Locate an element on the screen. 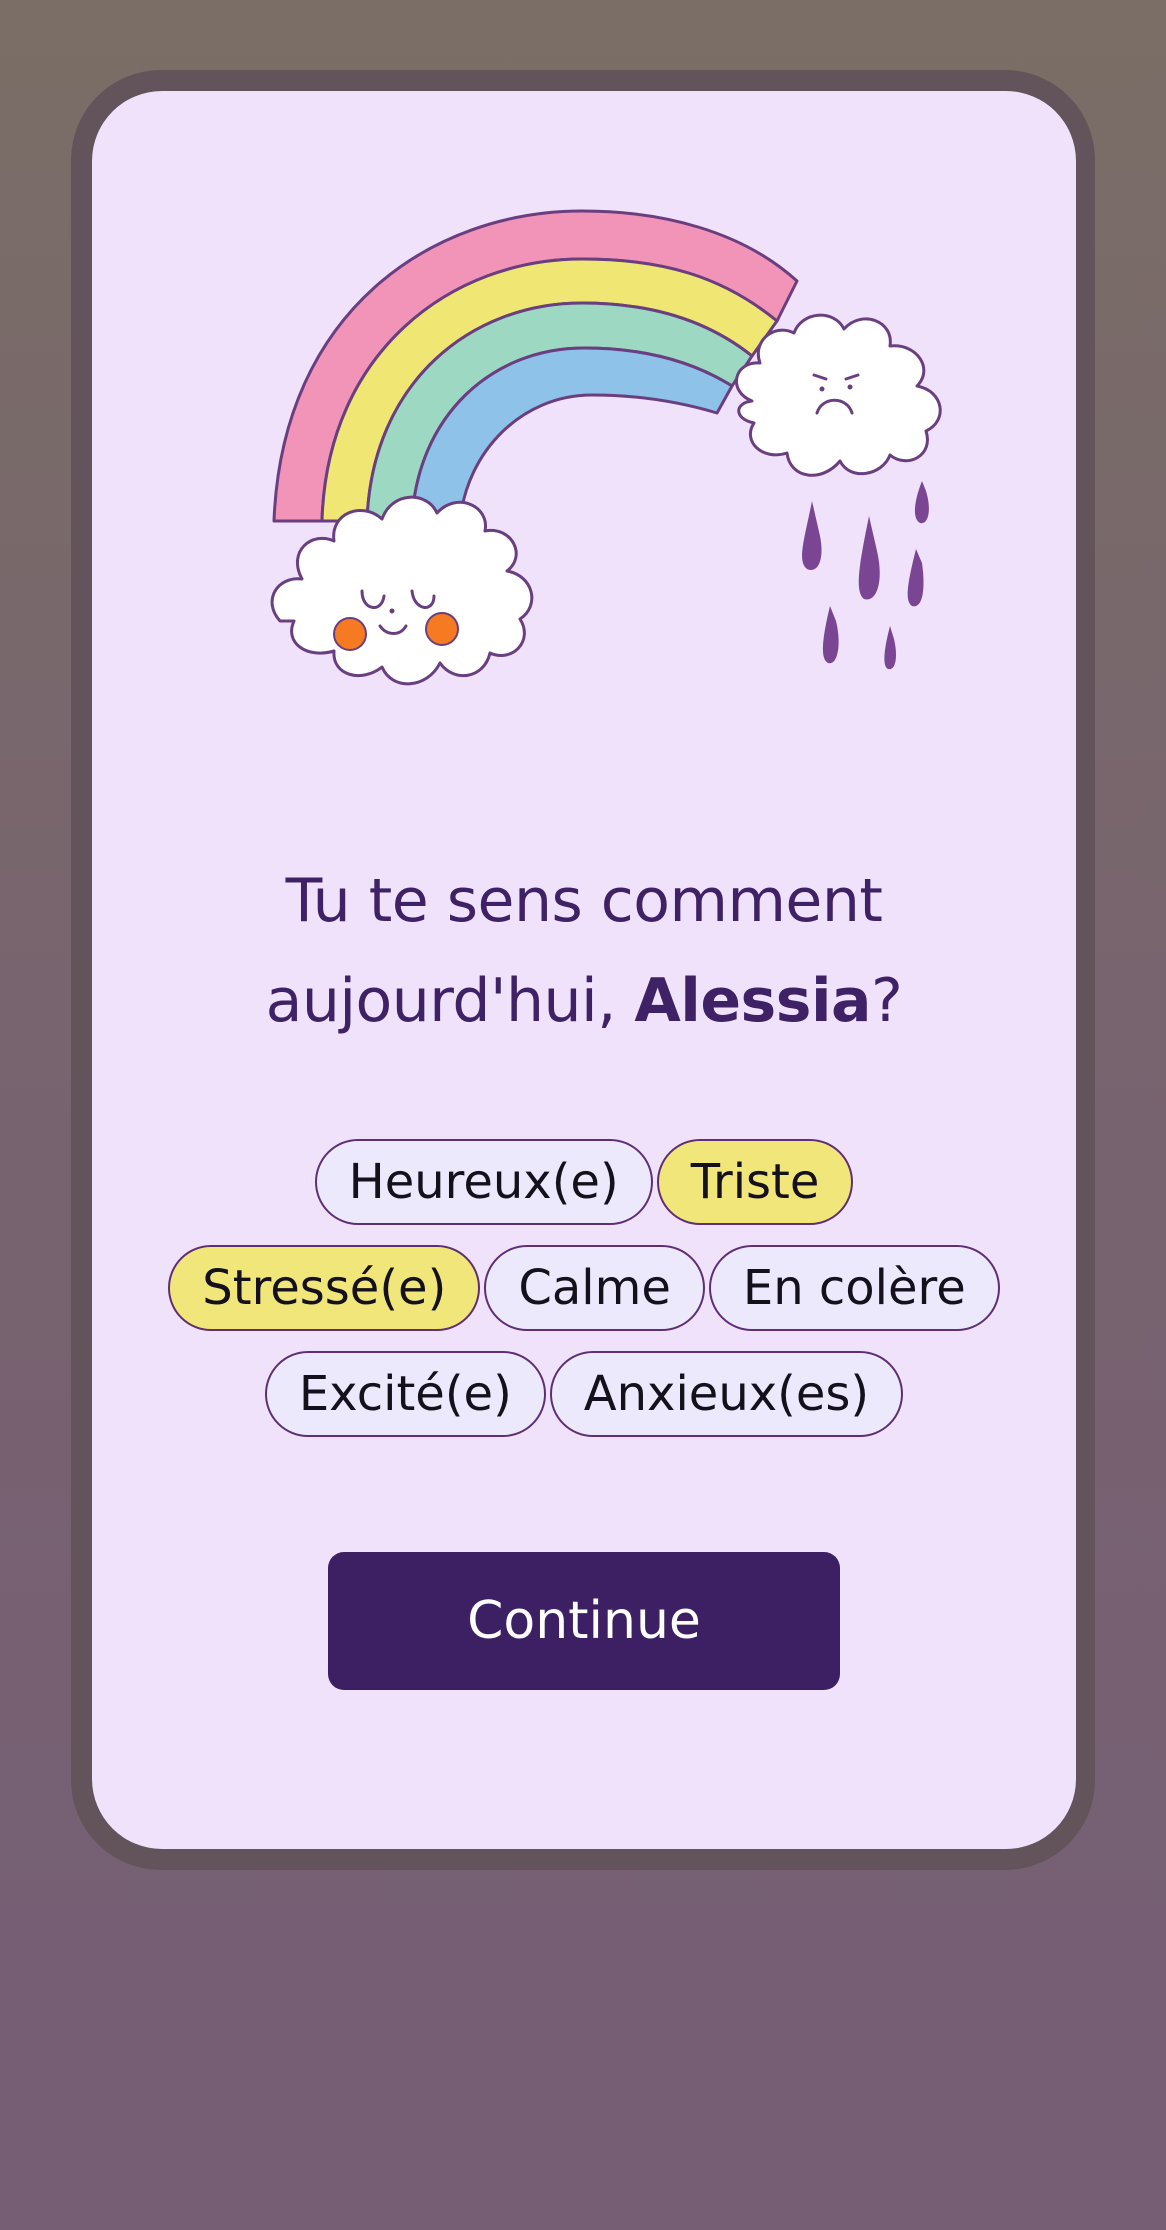 The width and height of the screenshot is (1166, 2230). question-line-2: aujourd'hui, Alessia? is located at coordinates (584, 1001).